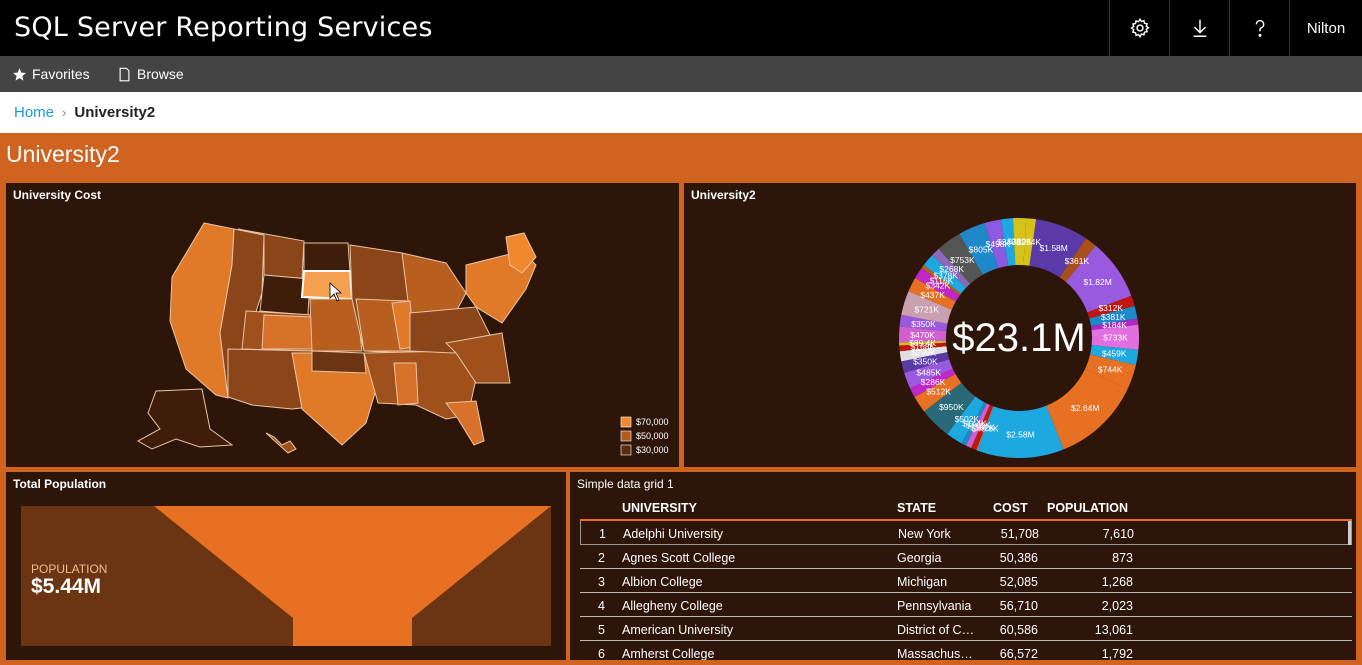  Describe the element at coordinates (681, 74) in the screenshot. I see `nav-bar: Favorites Browse` at that location.